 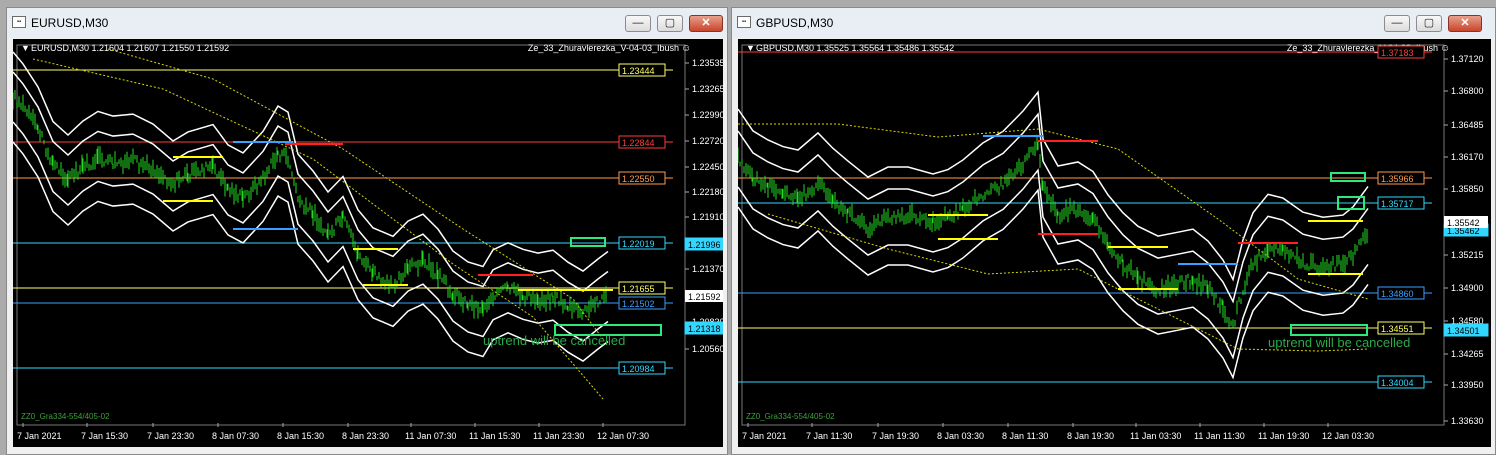 I want to click on x-tick-label: 11 Jan 23:30, so click(x=558, y=436).